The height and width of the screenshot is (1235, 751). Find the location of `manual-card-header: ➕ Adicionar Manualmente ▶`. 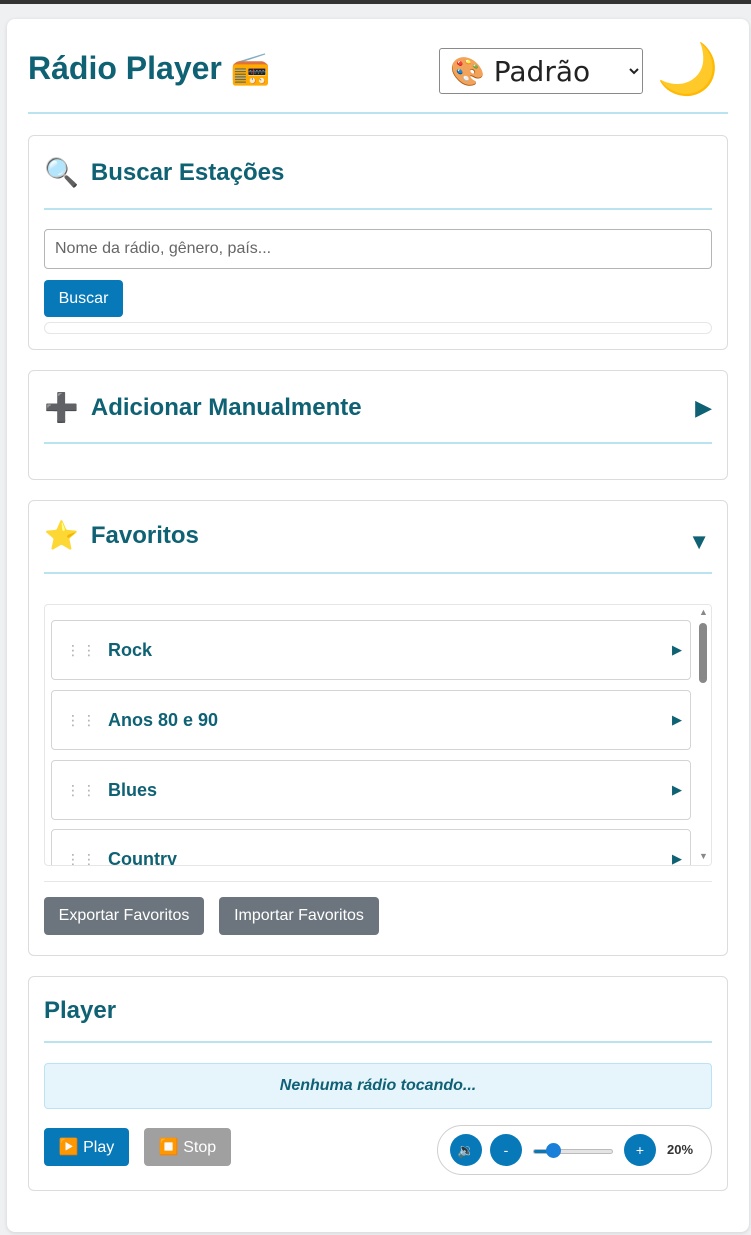

manual-card-header: ➕ Adicionar Manualmente ▶ is located at coordinates (378, 407).